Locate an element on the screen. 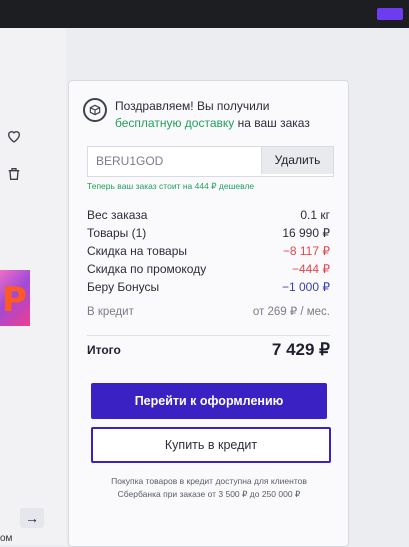 The image size is (409, 547). summary-row-bonuses: Беру Бонусы −1 000 ₽ is located at coordinates (208, 287).